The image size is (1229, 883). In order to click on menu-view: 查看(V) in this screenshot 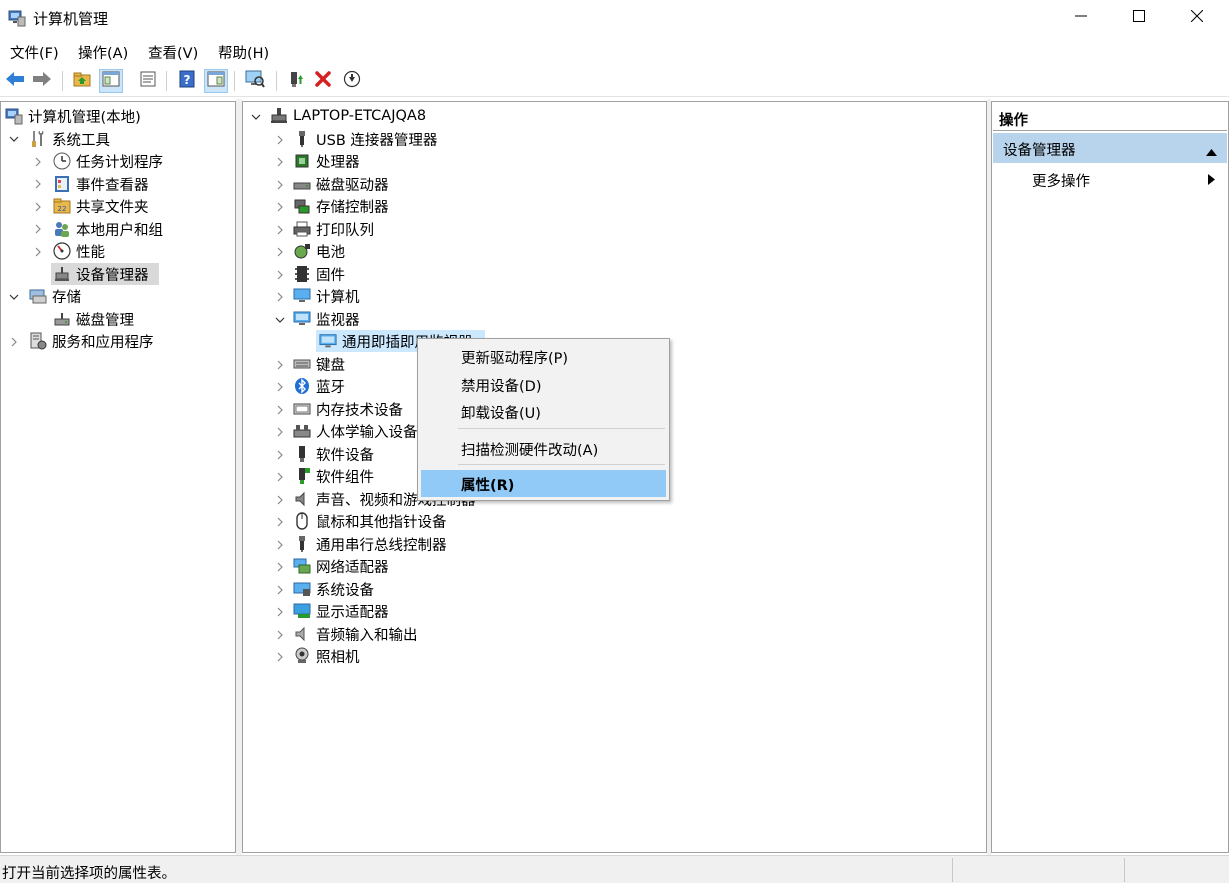, I will do `click(173, 52)`.